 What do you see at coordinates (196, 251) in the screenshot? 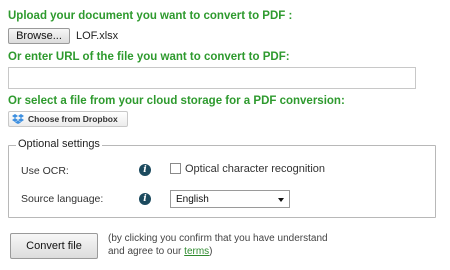
I see `terms-link: terms` at bounding box center [196, 251].